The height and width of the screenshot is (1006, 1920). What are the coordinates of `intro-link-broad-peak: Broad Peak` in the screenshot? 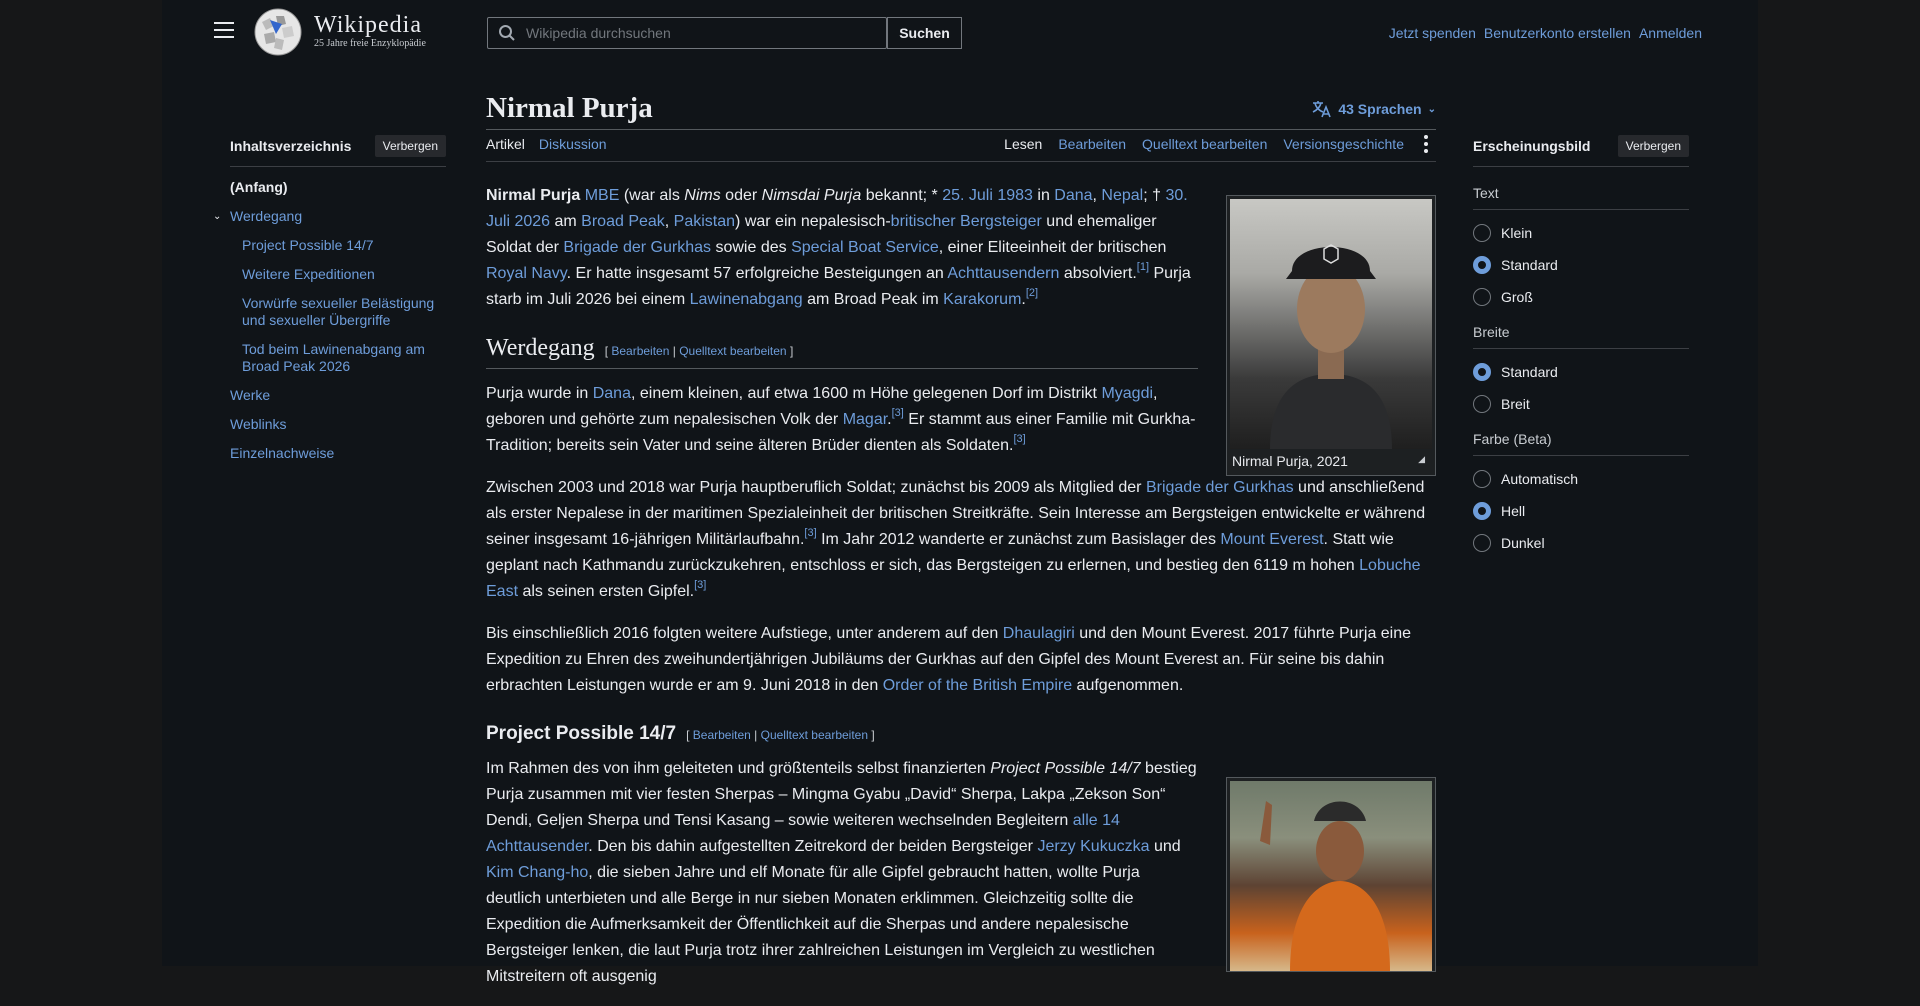 It's located at (623, 221).